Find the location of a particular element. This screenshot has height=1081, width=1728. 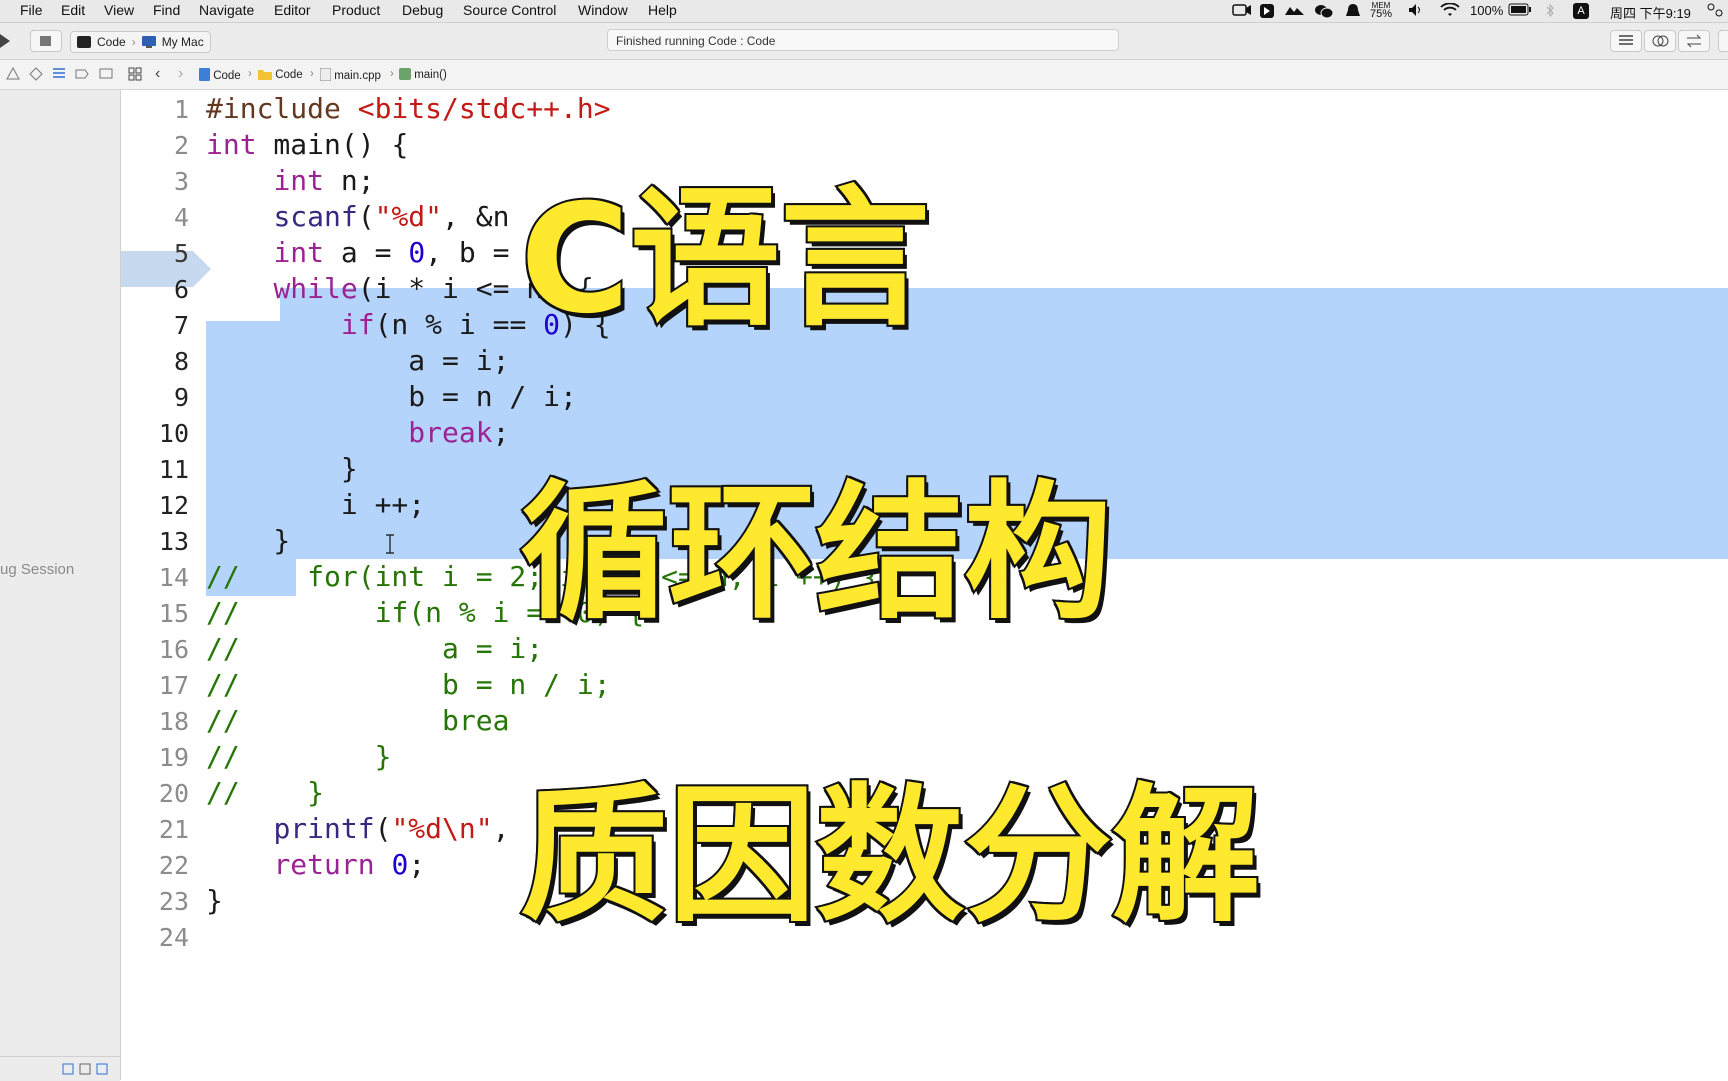

code-line: break; is located at coordinates (357, 432).